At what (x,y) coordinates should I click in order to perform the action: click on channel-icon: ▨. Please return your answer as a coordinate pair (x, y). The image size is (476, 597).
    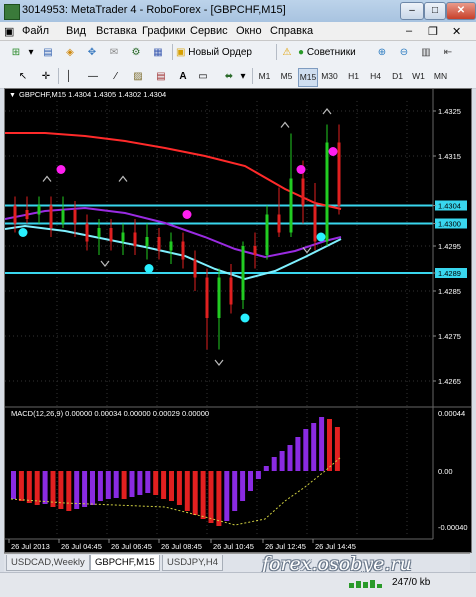
    Looking at the image, I should click on (138, 77).